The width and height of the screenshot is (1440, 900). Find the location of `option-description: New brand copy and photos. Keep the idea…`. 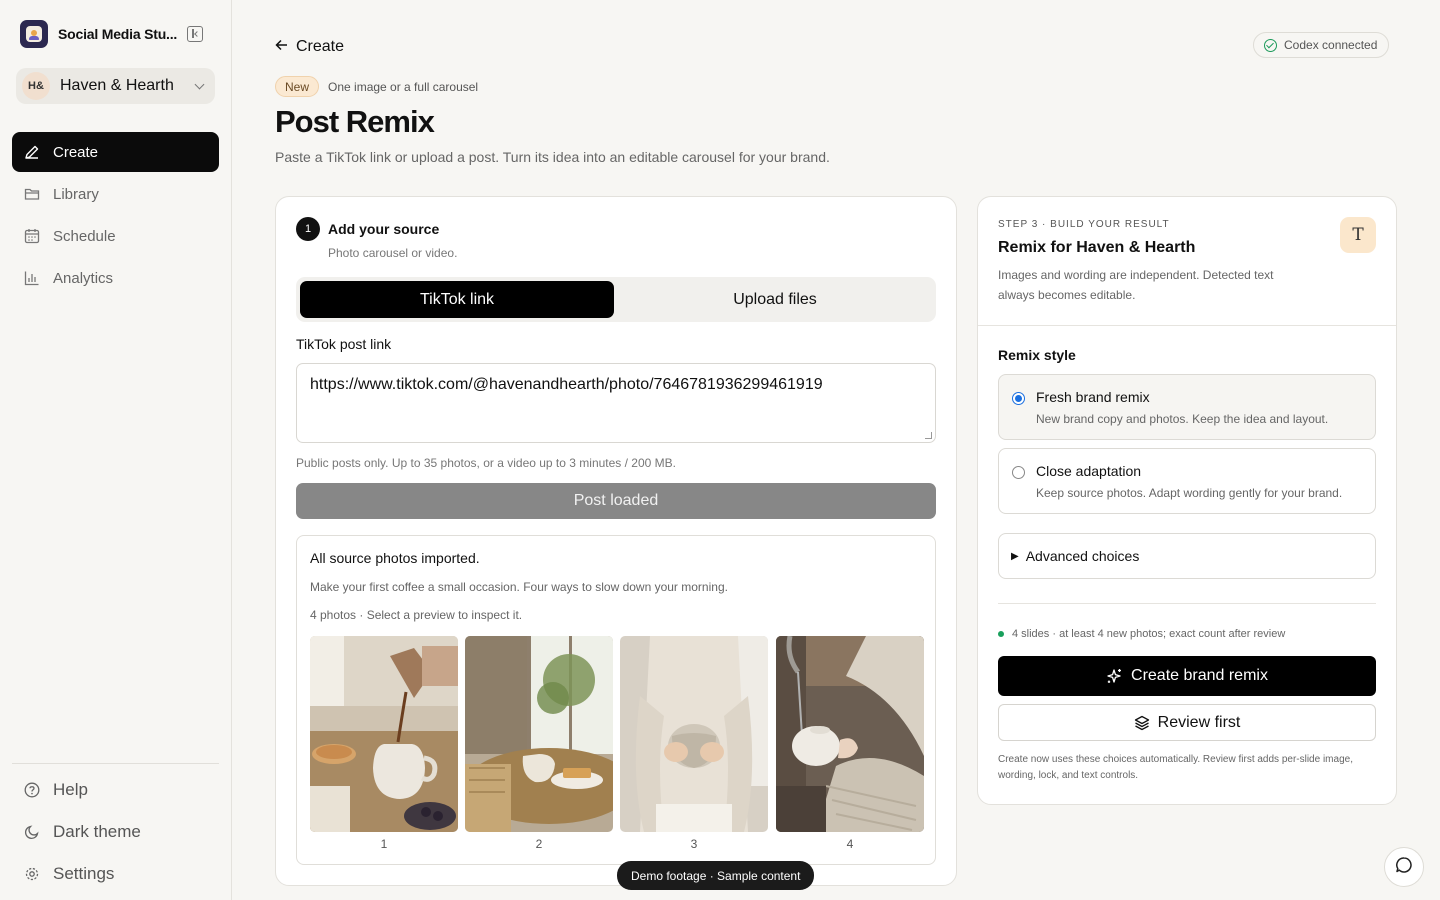

option-description: New brand copy and photos. Keep the idea… is located at coordinates (1182, 419).